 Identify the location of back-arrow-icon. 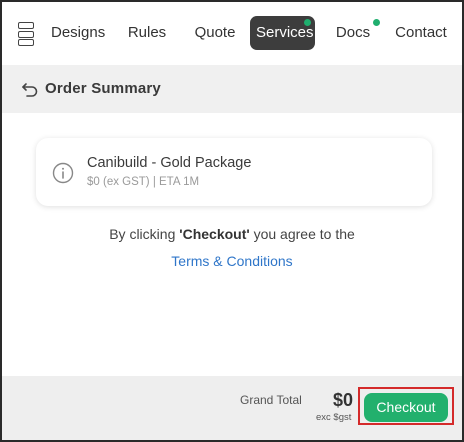
(30, 89).